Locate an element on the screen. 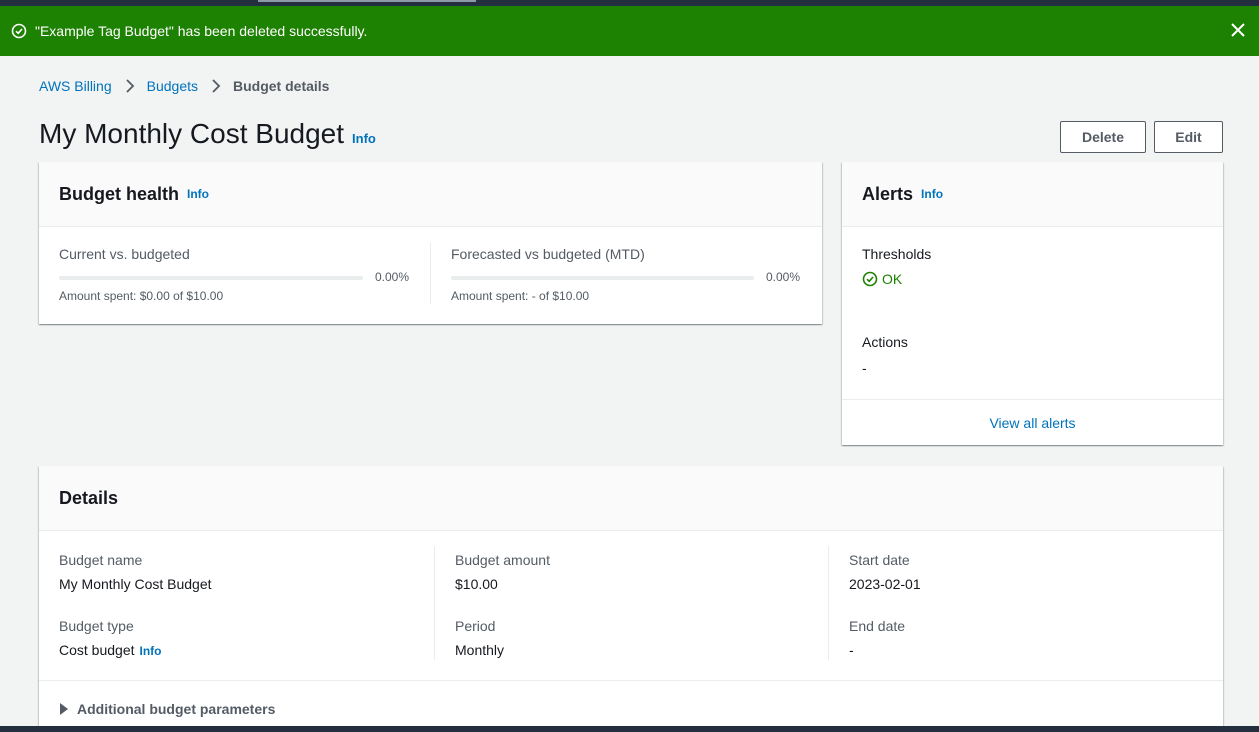 This screenshot has height=732, width=1259. alerts-title: Alerts is located at coordinates (888, 193).